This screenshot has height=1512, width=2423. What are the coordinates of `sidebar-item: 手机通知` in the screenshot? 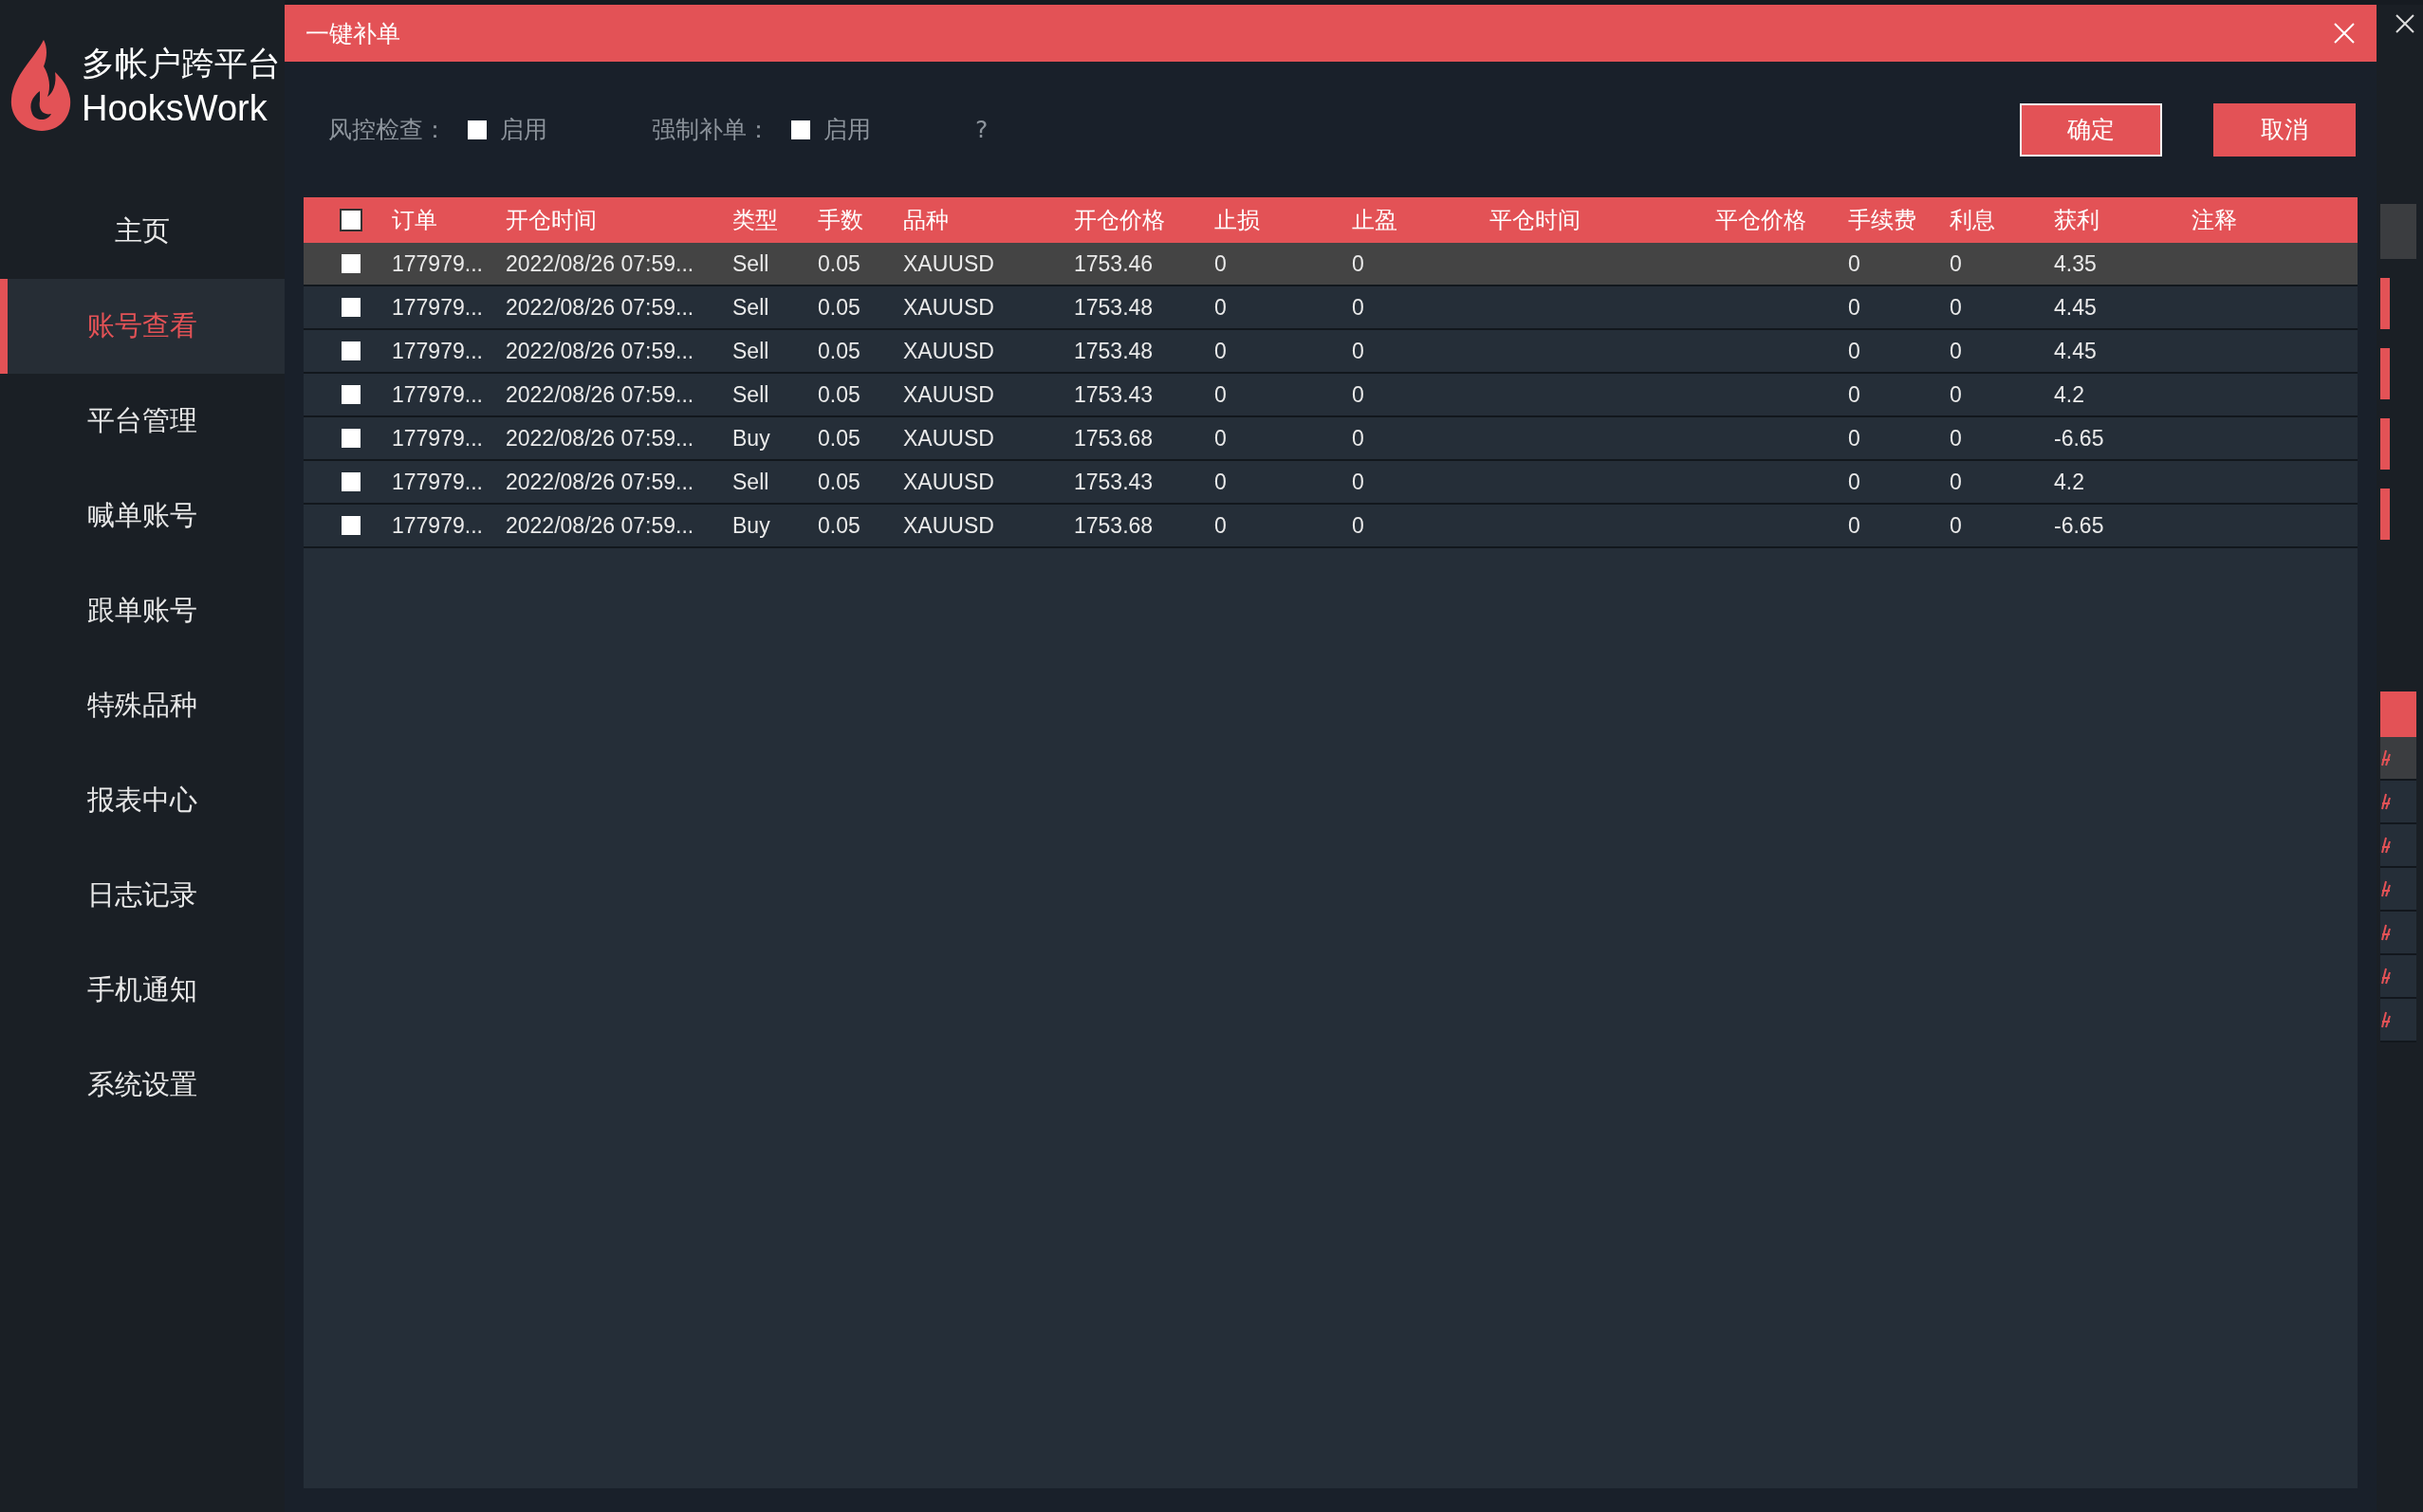 It's located at (143, 990).